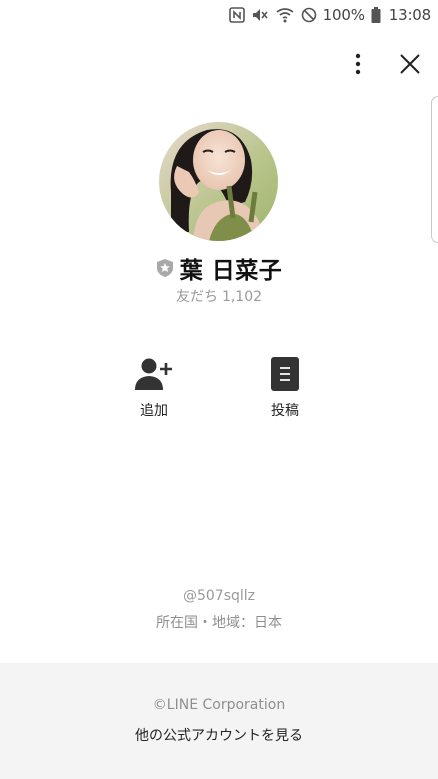  I want to click on profile-name-row: 葉 日菜子, so click(219, 268).